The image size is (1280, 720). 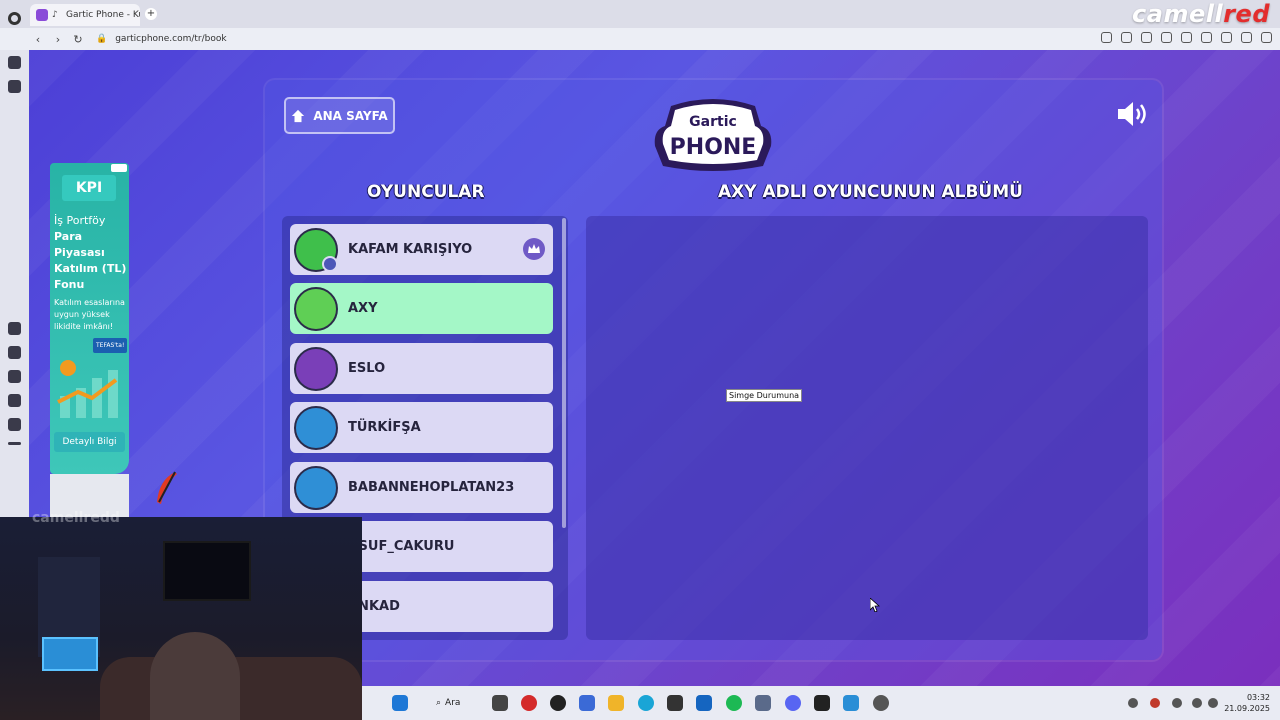 What do you see at coordinates (500, 703) in the screenshot?
I see `task-view-icon` at bounding box center [500, 703].